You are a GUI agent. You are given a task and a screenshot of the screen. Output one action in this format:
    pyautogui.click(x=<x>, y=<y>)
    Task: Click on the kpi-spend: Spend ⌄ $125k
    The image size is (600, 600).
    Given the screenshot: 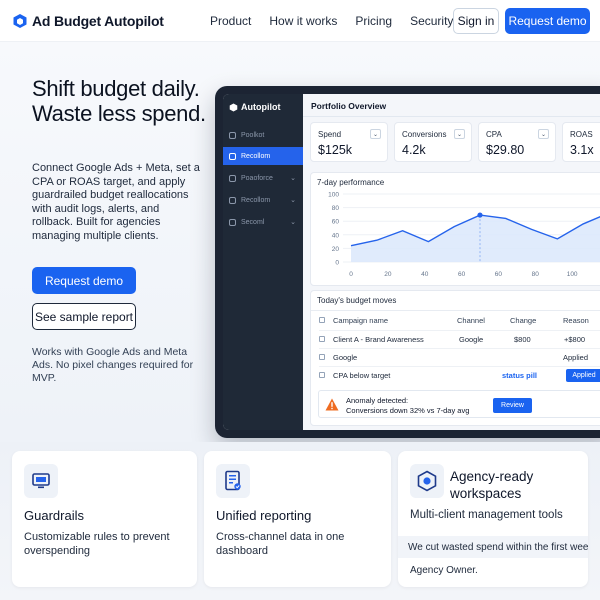 What is the action you would take?
    pyautogui.click(x=349, y=142)
    